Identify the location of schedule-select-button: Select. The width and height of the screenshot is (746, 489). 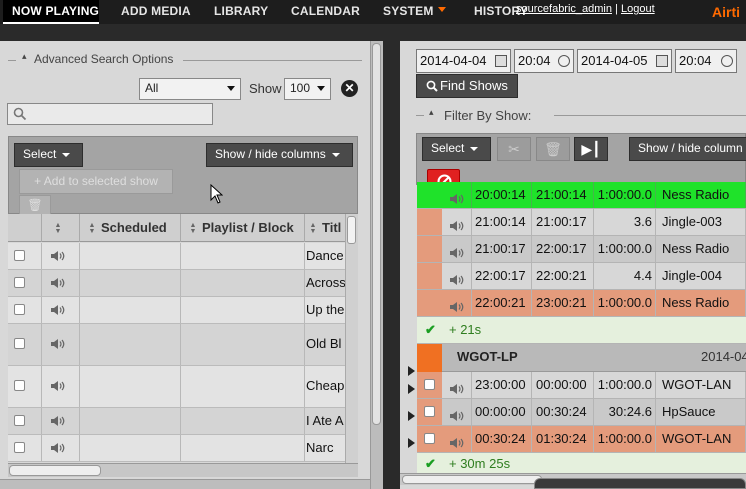
(456, 149).